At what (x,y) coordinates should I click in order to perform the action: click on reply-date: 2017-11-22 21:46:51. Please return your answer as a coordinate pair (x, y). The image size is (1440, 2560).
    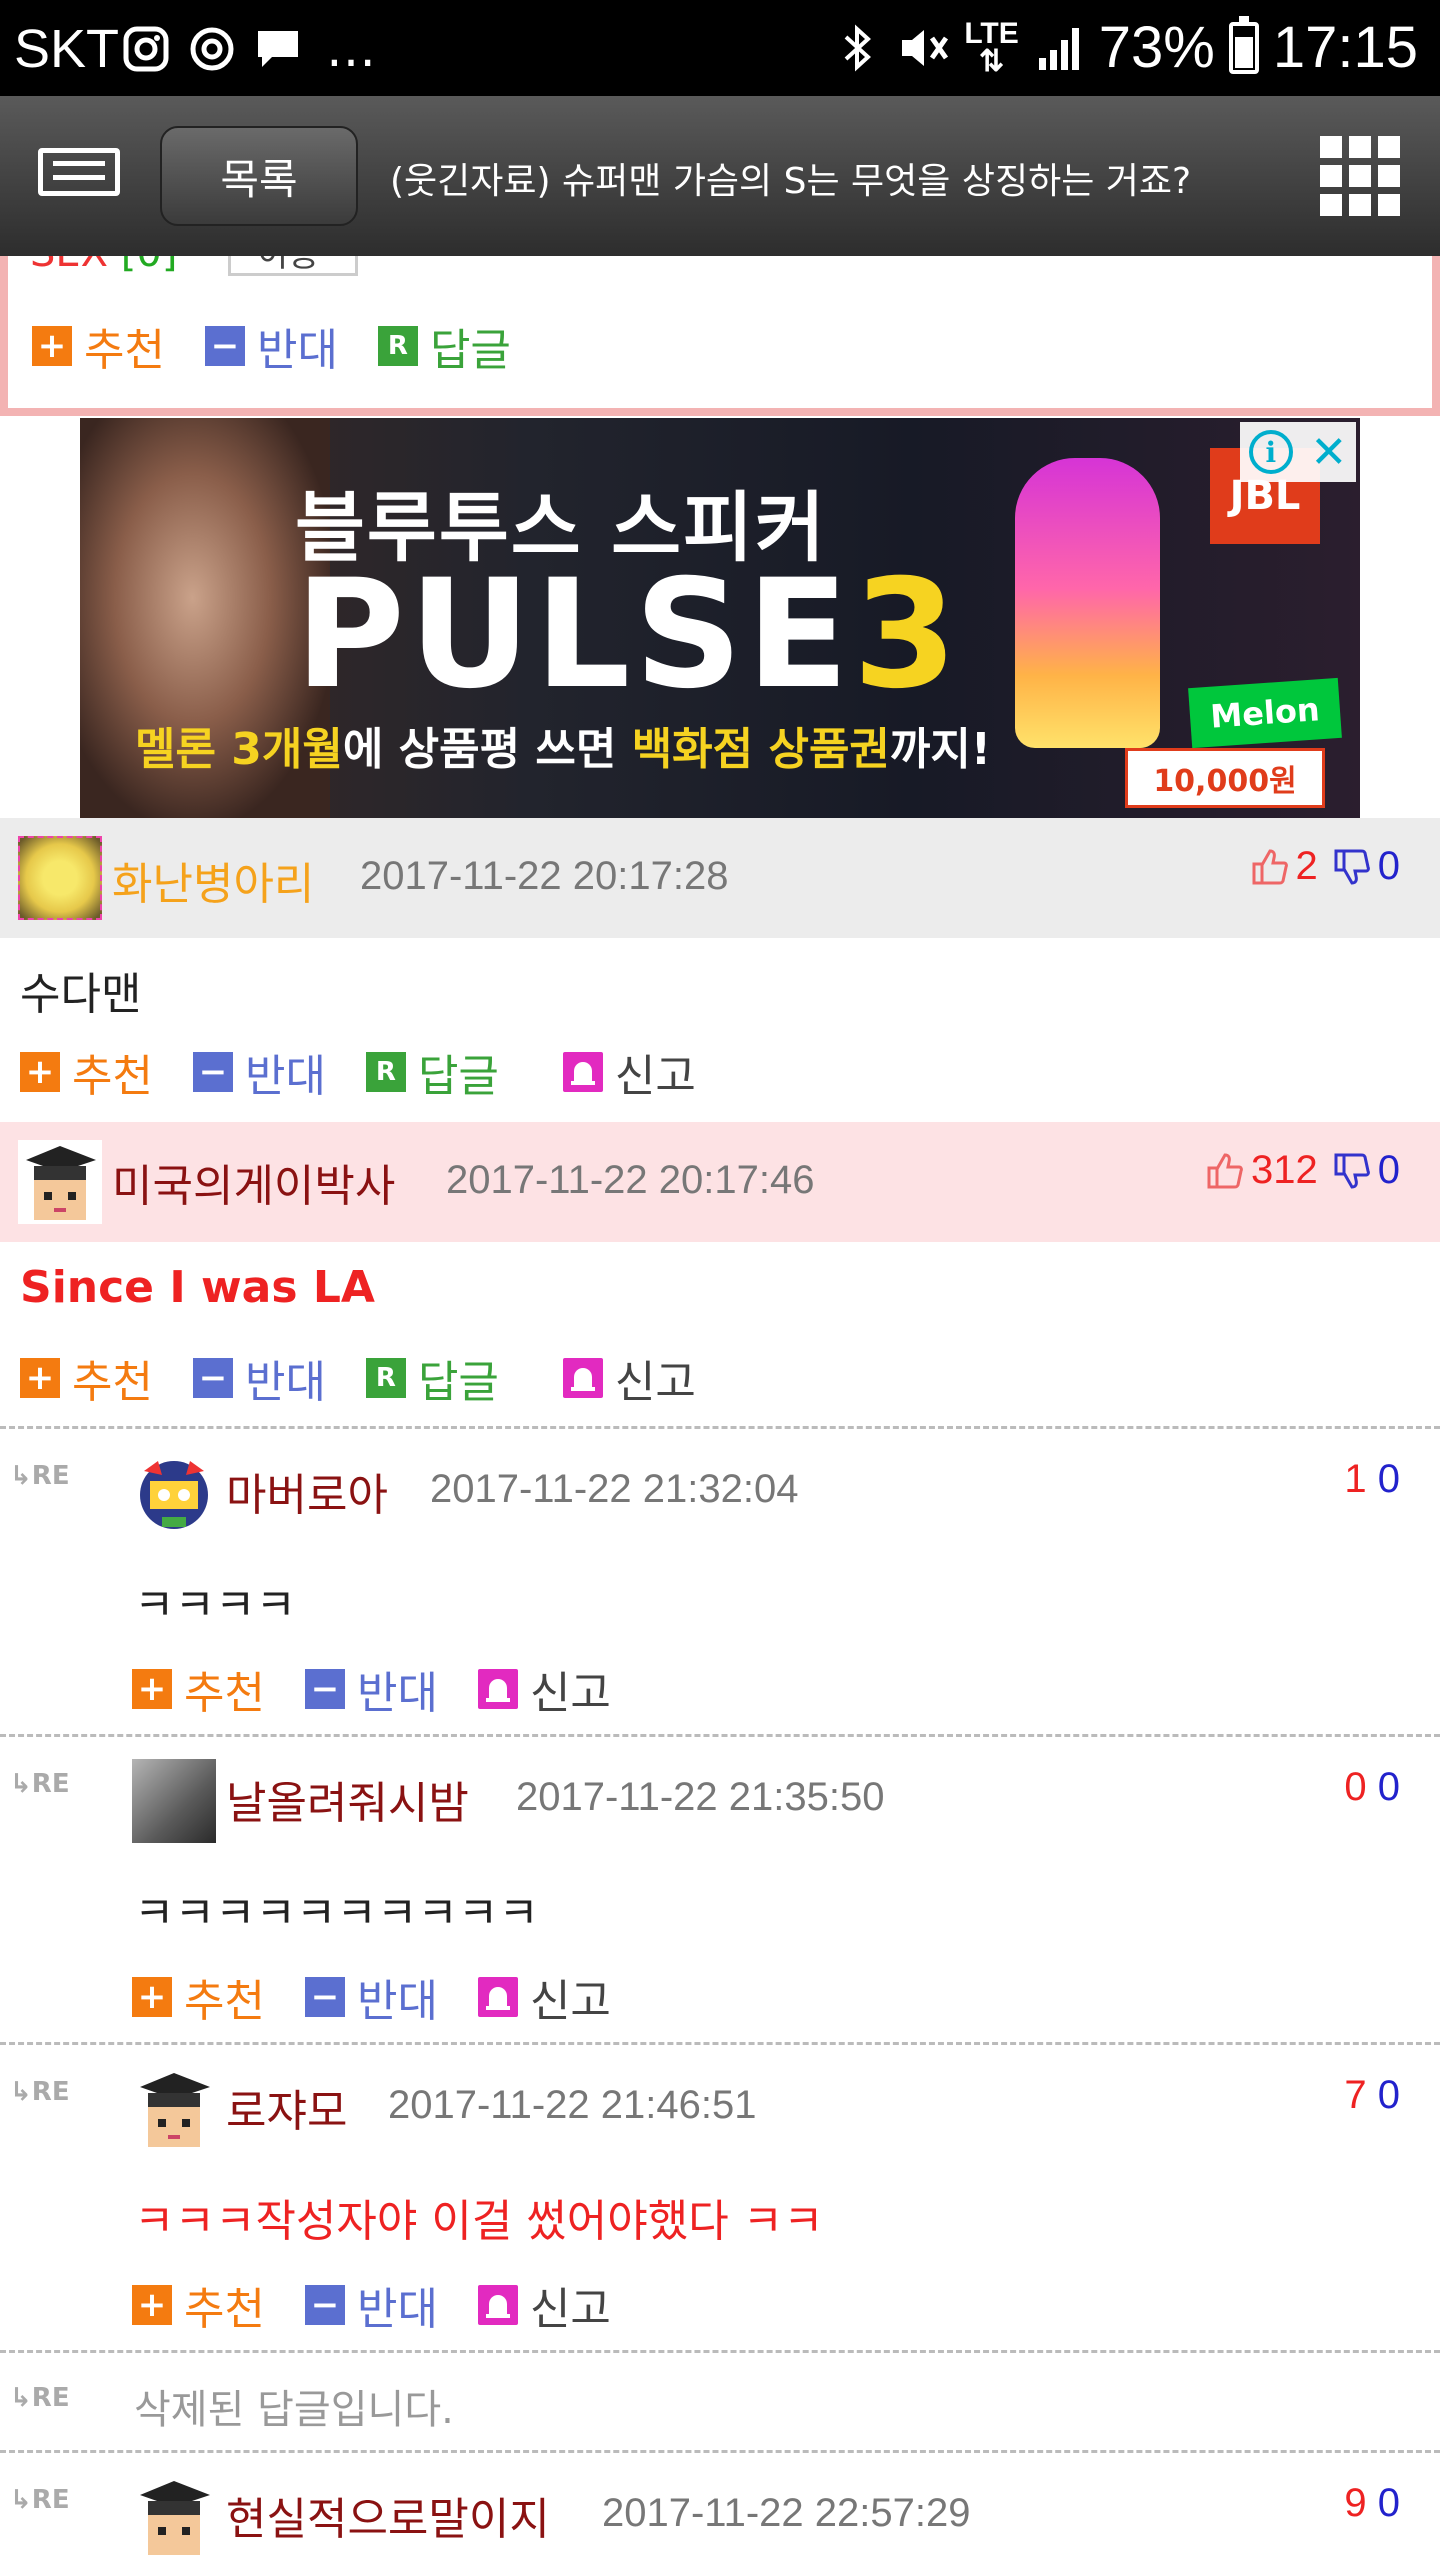
    Looking at the image, I should click on (572, 2105).